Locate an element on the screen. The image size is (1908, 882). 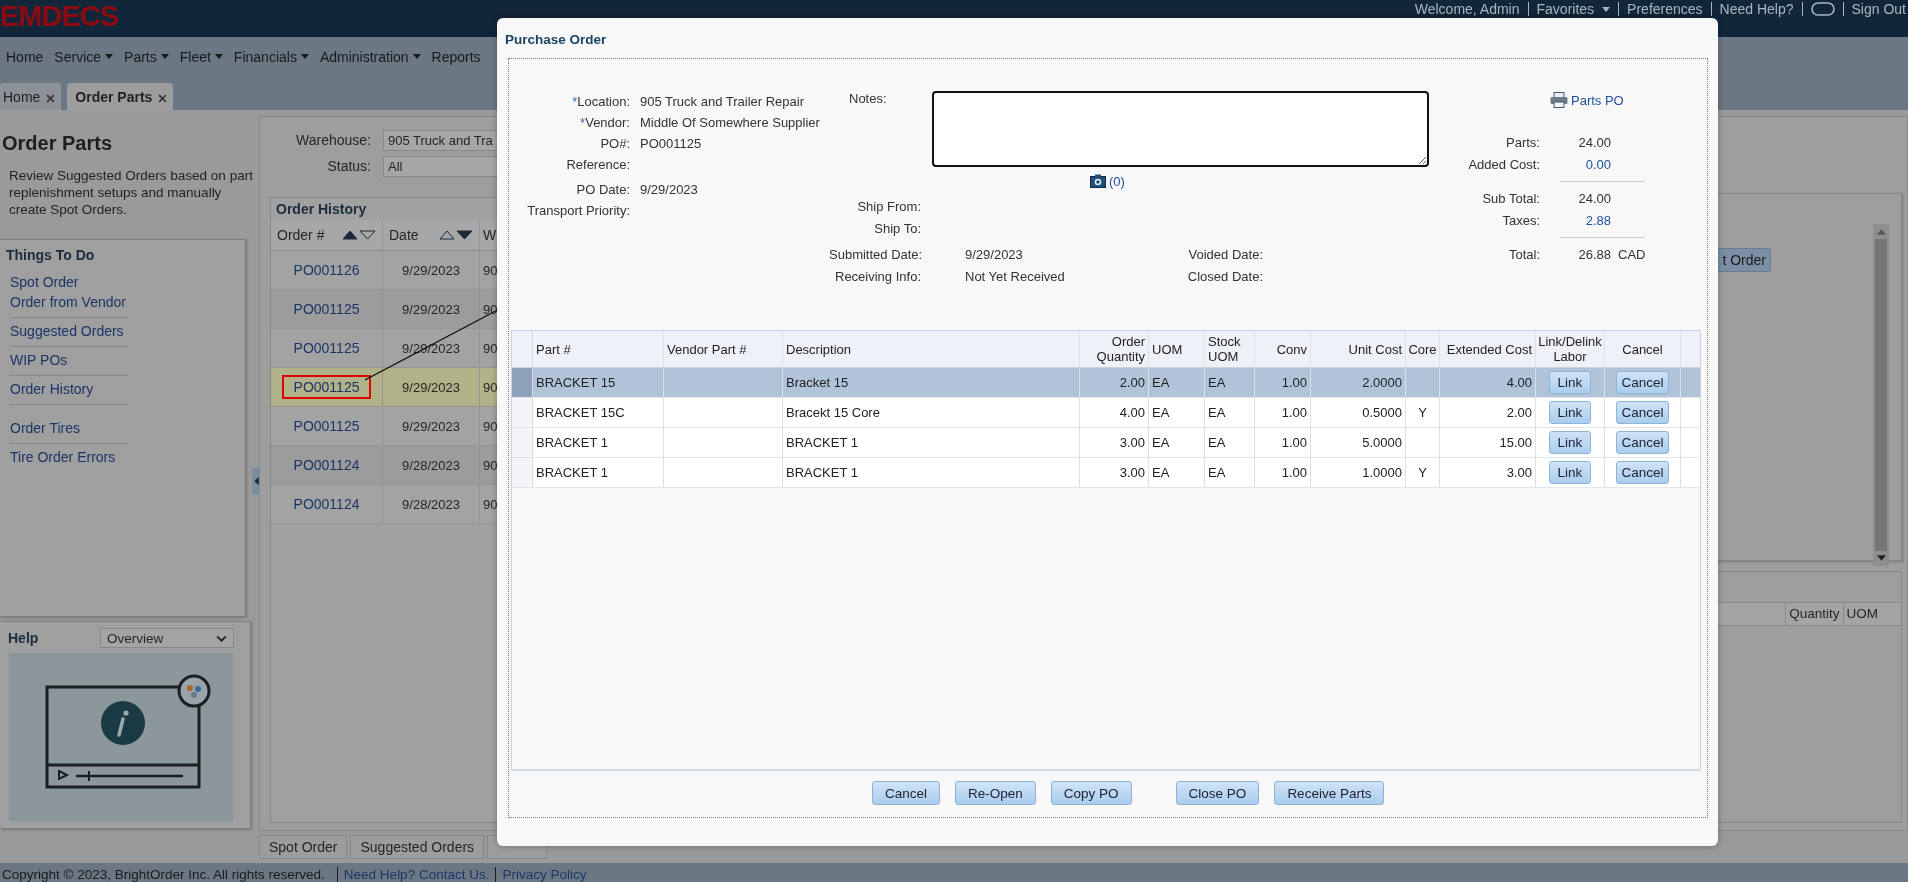
table-cell: 4.00 is located at coordinates (1519, 382).